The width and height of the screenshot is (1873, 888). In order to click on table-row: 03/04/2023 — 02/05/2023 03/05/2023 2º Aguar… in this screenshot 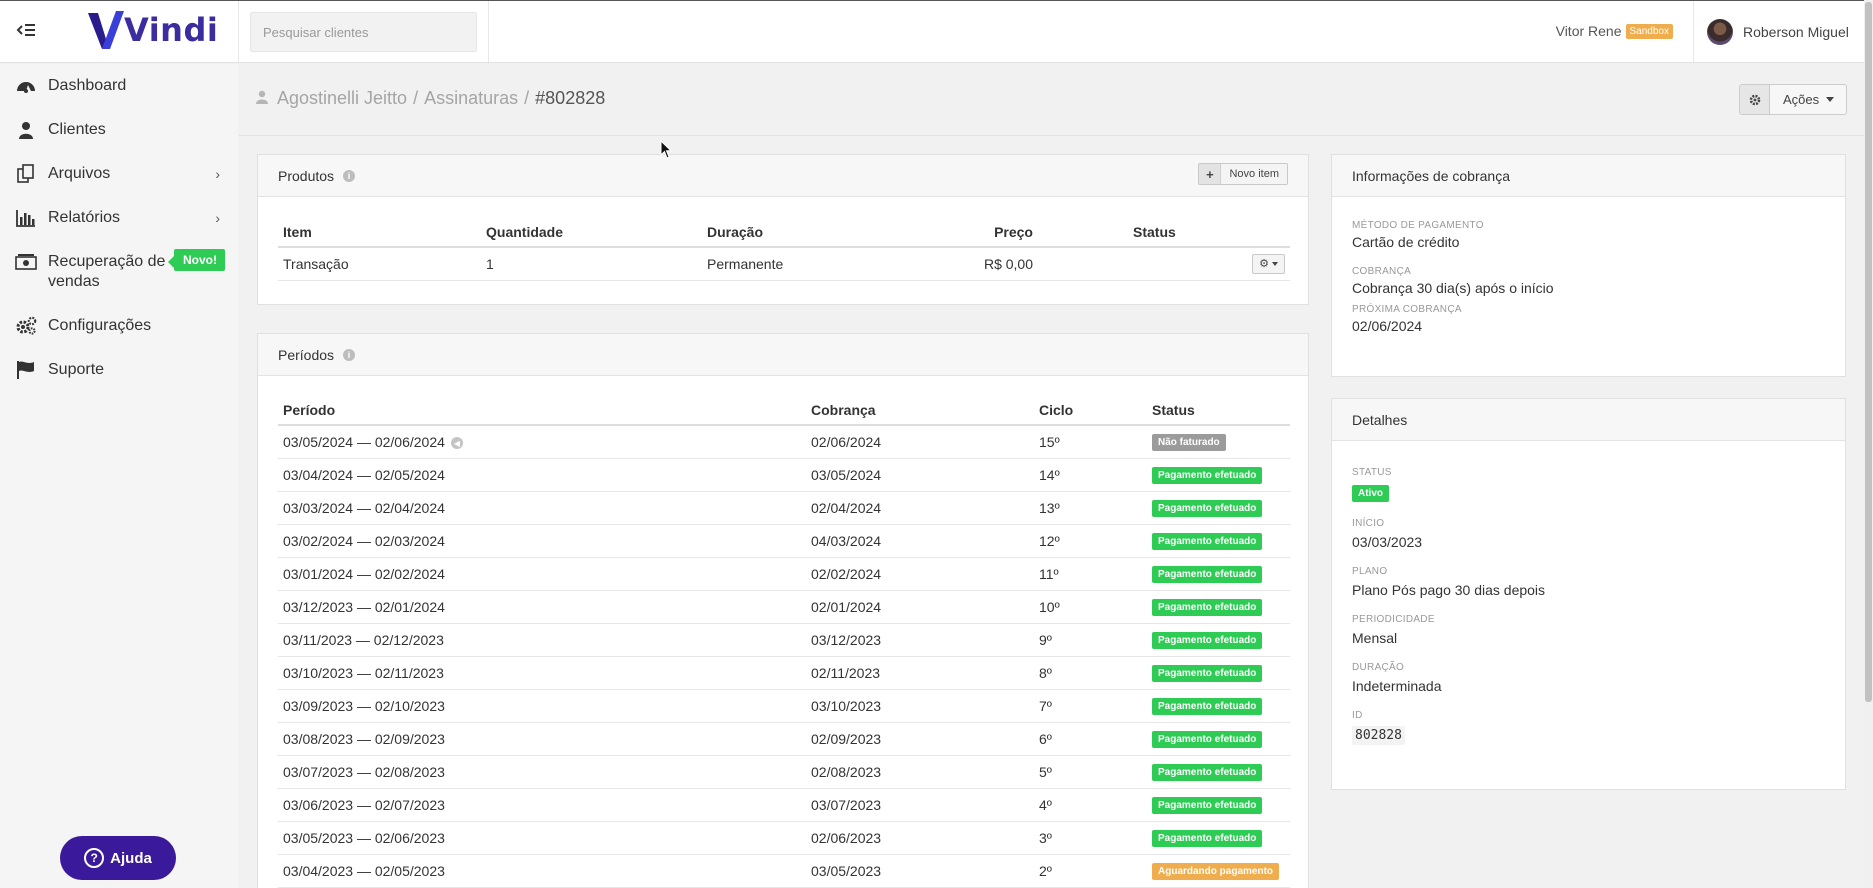, I will do `click(784, 871)`.